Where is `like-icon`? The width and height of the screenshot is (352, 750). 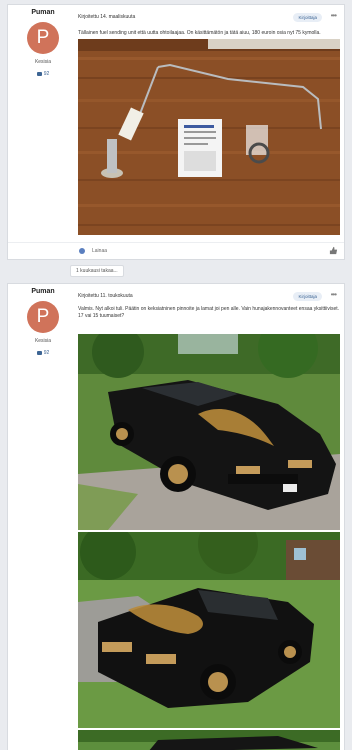
like-icon is located at coordinates (333, 250).